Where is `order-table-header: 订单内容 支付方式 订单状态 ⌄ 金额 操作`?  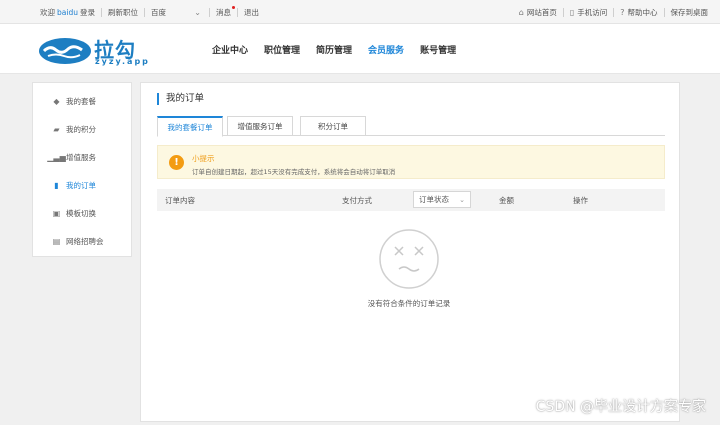 order-table-header: 订单内容 支付方式 订单状态 ⌄ 金额 操作 is located at coordinates (411, 200).